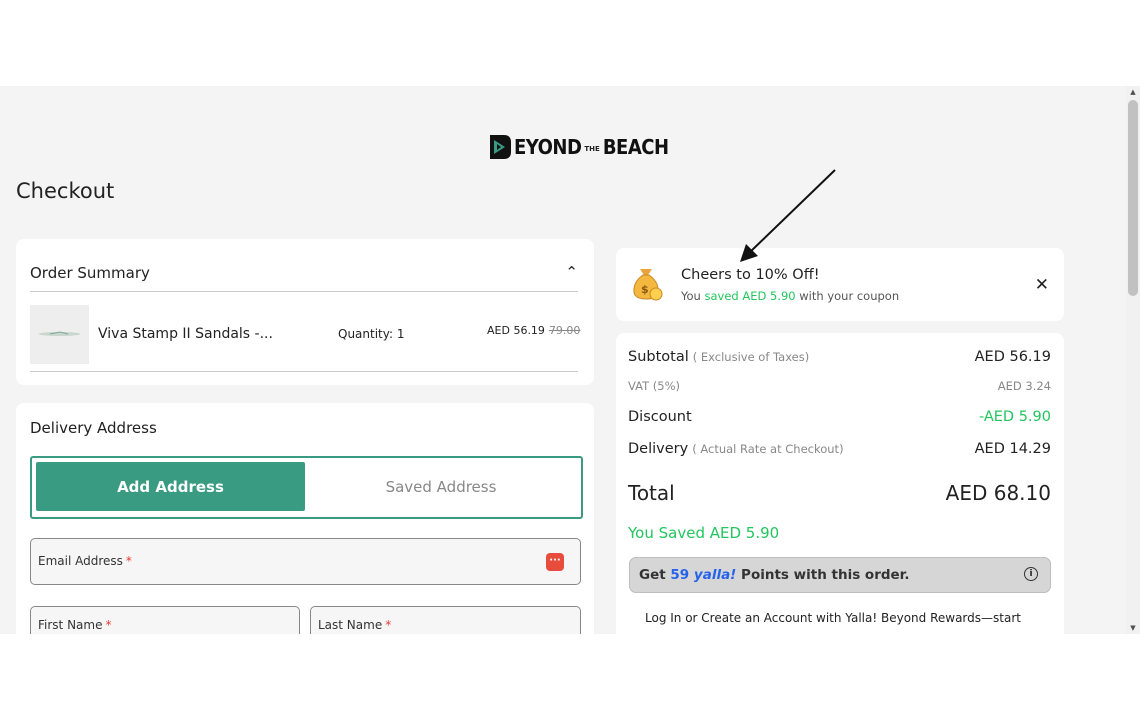  What do you see at coordinates (998, 493) in the screenshot?
I see `total-value: AED 68.10` at bounding box center [998, 493].